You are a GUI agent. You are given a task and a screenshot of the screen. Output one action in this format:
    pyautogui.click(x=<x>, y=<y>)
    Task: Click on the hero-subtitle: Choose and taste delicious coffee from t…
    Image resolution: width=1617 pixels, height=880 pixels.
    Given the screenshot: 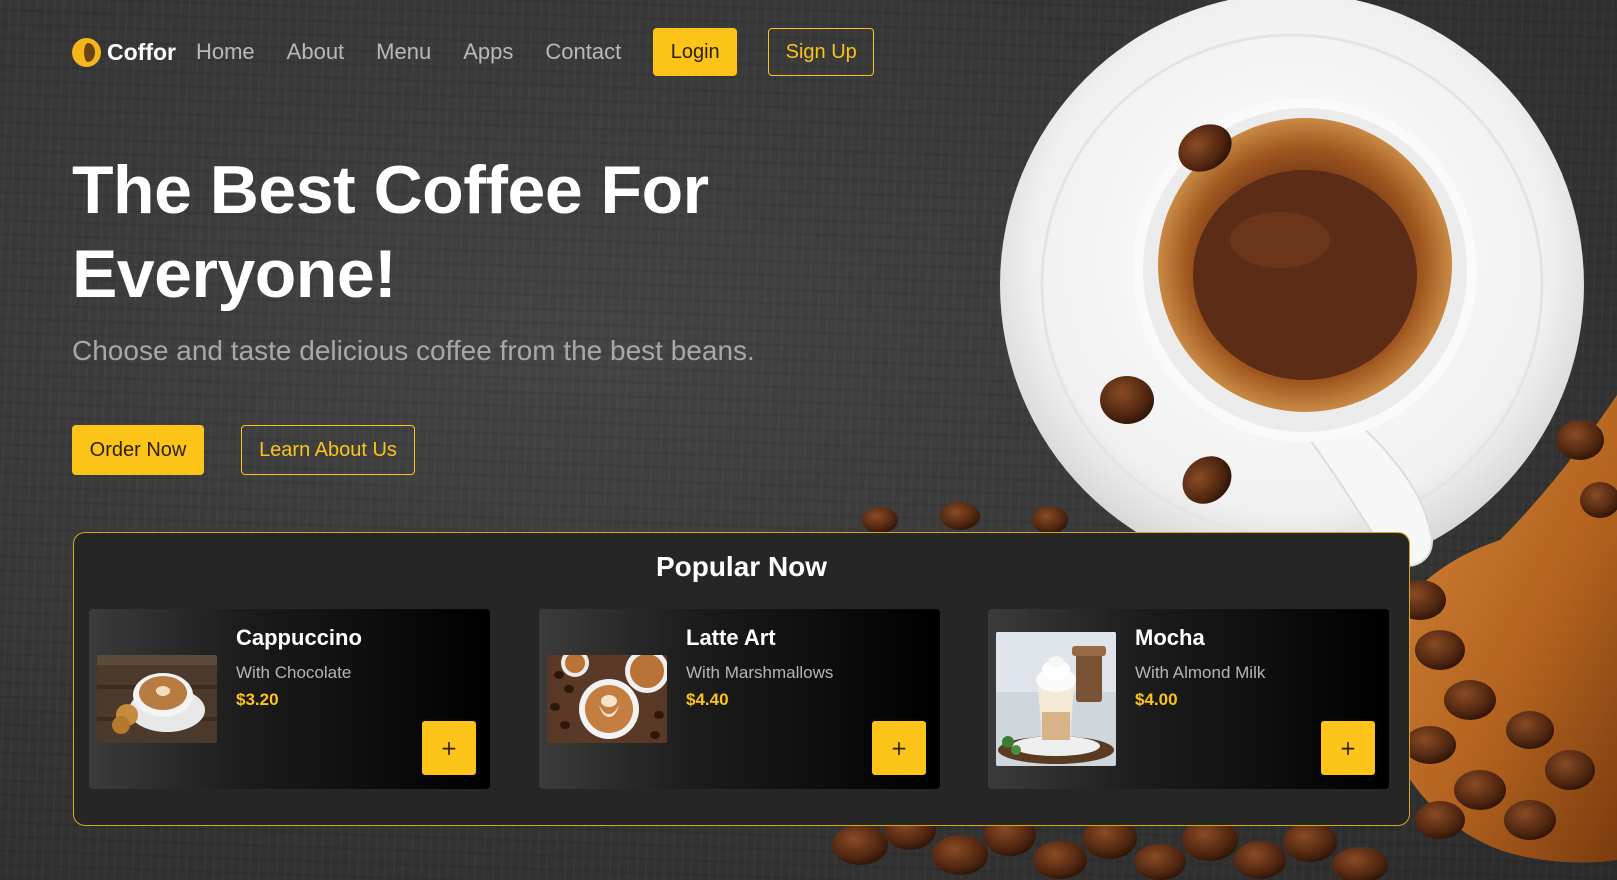 What is the action you would take?
    pyautogui.click(x=413, y=350)
    